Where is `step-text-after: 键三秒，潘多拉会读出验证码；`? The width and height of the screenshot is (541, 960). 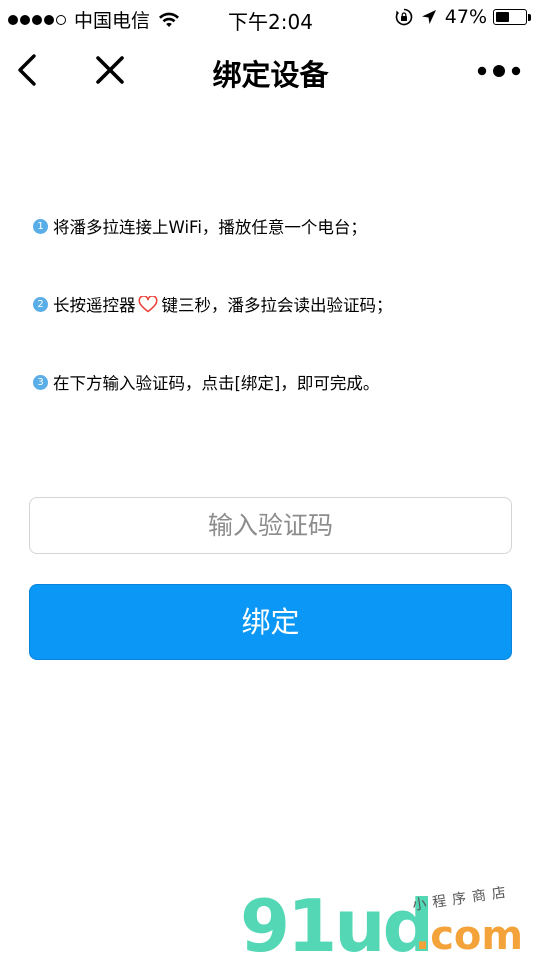
step-text-after: 键三秒，潘多拉会读出验证码； is located at coordinates (277, 305).